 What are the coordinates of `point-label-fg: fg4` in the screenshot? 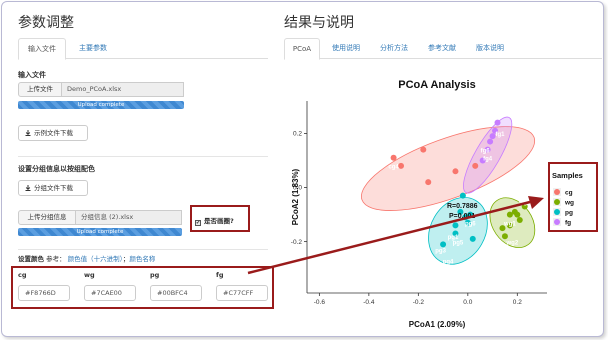 It's located at (488, 159).